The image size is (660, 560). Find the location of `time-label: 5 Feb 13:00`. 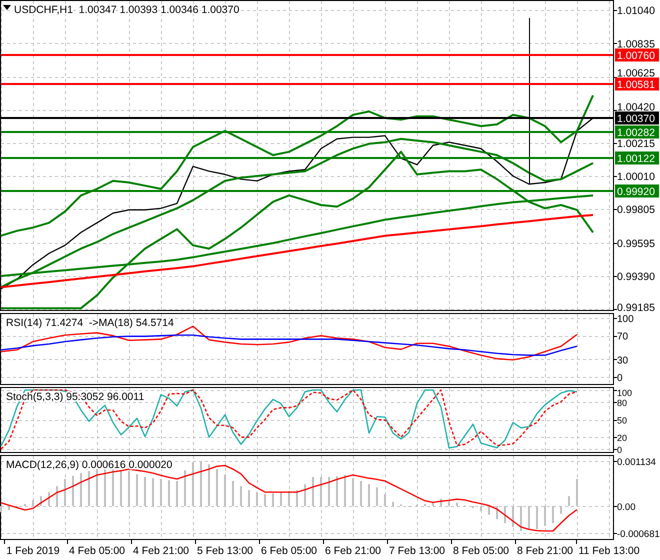

time-label: 5 Feb 13:00 is located at coordinates (225, 551).